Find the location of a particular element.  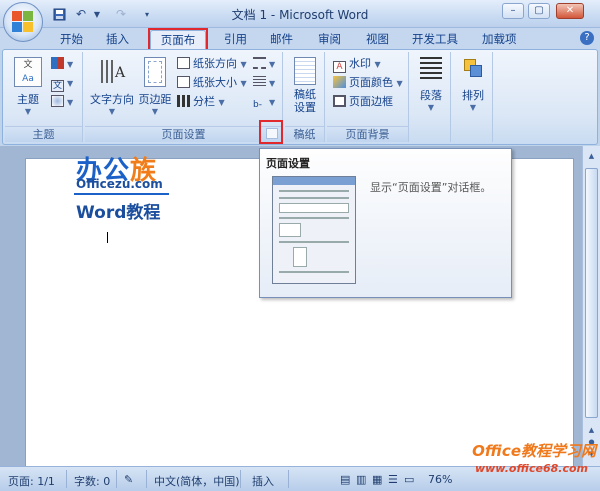

tab-page-layout: 页面布局 is located at coordinates (178, 46).